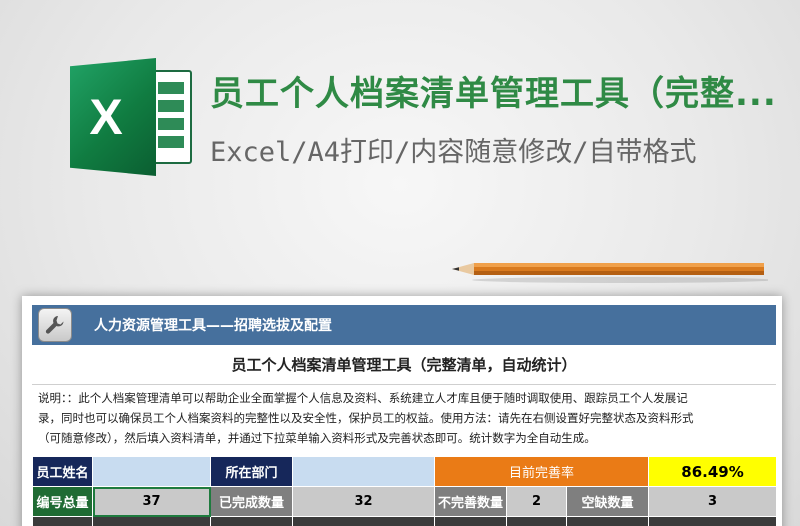  What do you see at coordinates (62, 501) in the screenshot?
I see `total-count-label: 编号总量` at bounding box center [62, 501].